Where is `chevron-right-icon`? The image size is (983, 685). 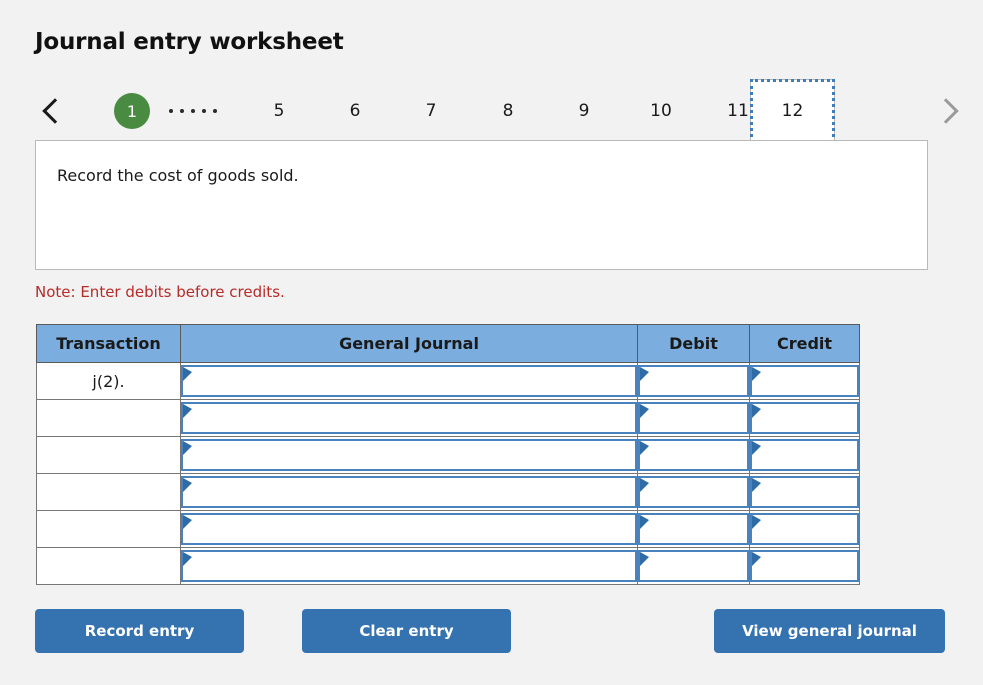 chevron-right-icon is located at coordinates (945, 111).